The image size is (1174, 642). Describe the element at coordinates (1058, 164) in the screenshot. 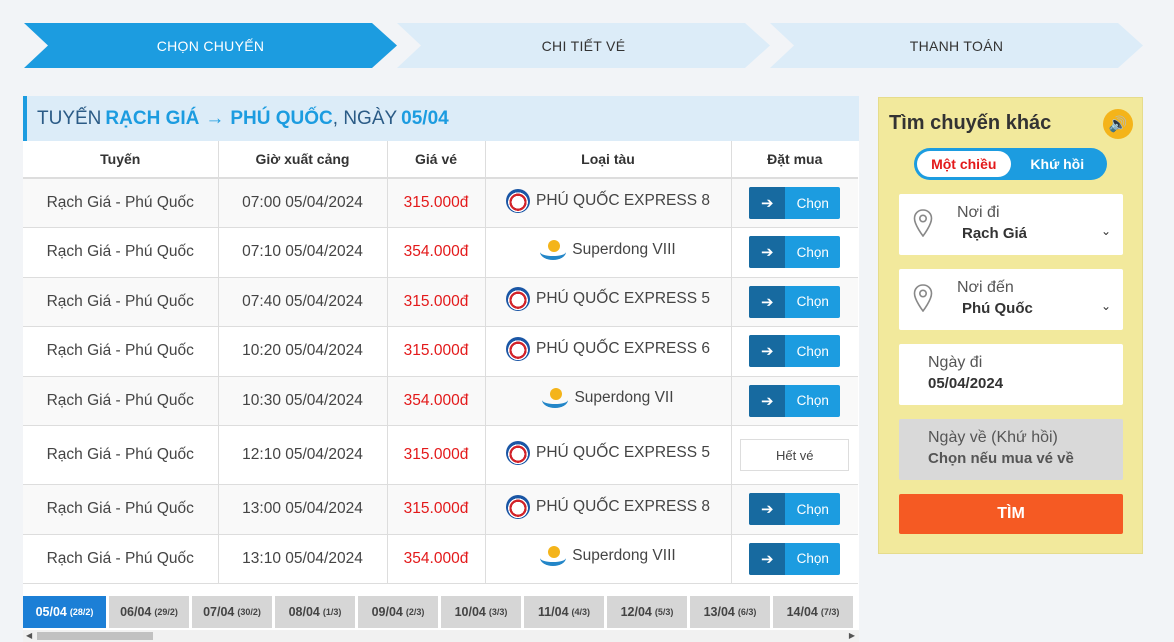

I see `round-trip-option: Khứ hồi` at that location.